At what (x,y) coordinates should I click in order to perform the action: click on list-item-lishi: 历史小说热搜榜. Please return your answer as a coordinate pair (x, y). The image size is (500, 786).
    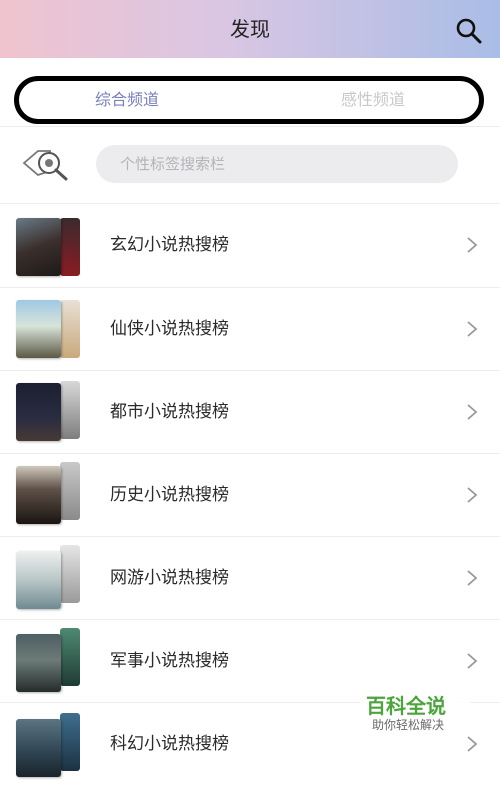
    Looking at the image, I should click on (250, 495).